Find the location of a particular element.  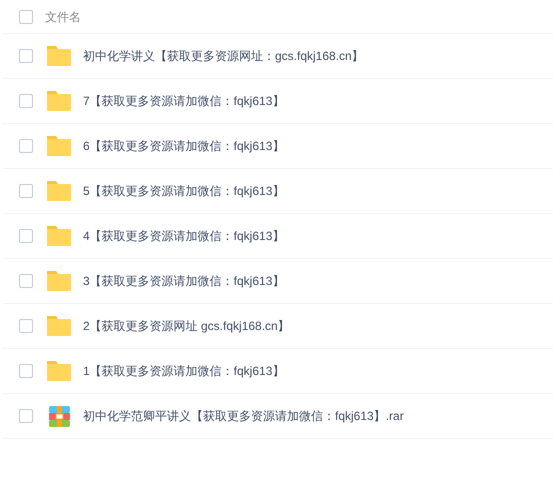

file-name: 4【获取更多资源请加微信：fqkj613】 is located at coordinates (183, 236).